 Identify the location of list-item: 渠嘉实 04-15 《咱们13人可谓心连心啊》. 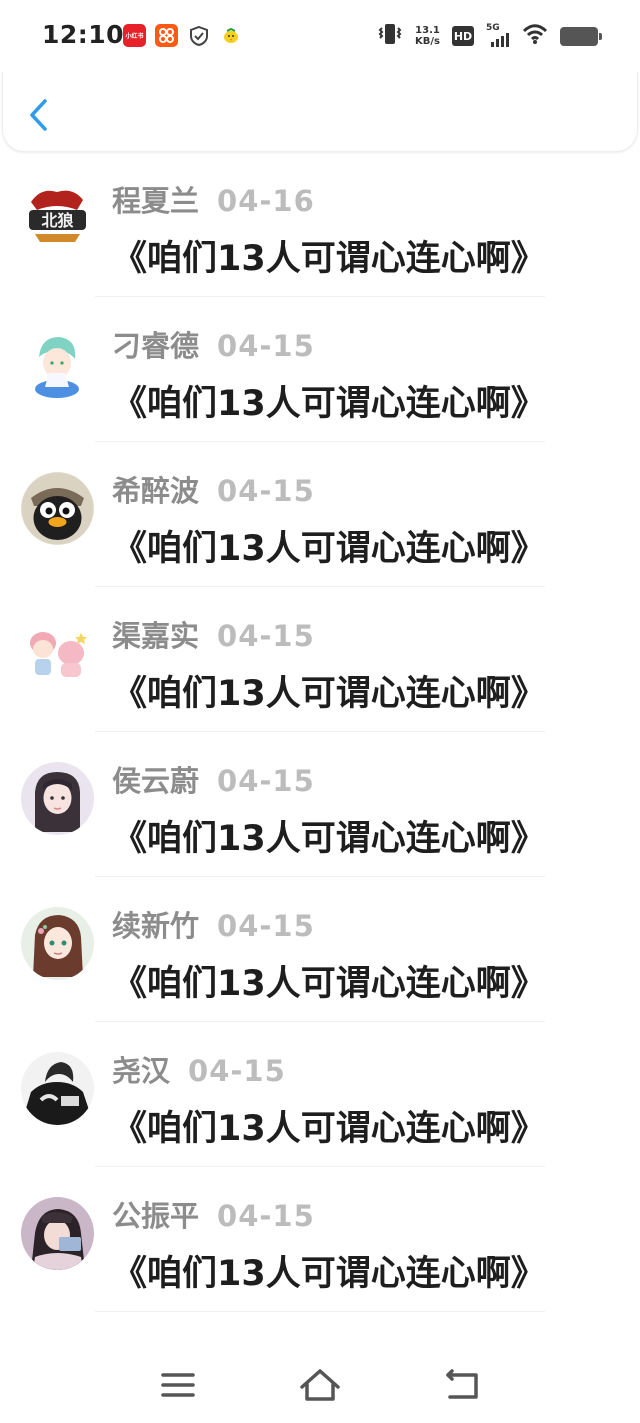
(320, 659).